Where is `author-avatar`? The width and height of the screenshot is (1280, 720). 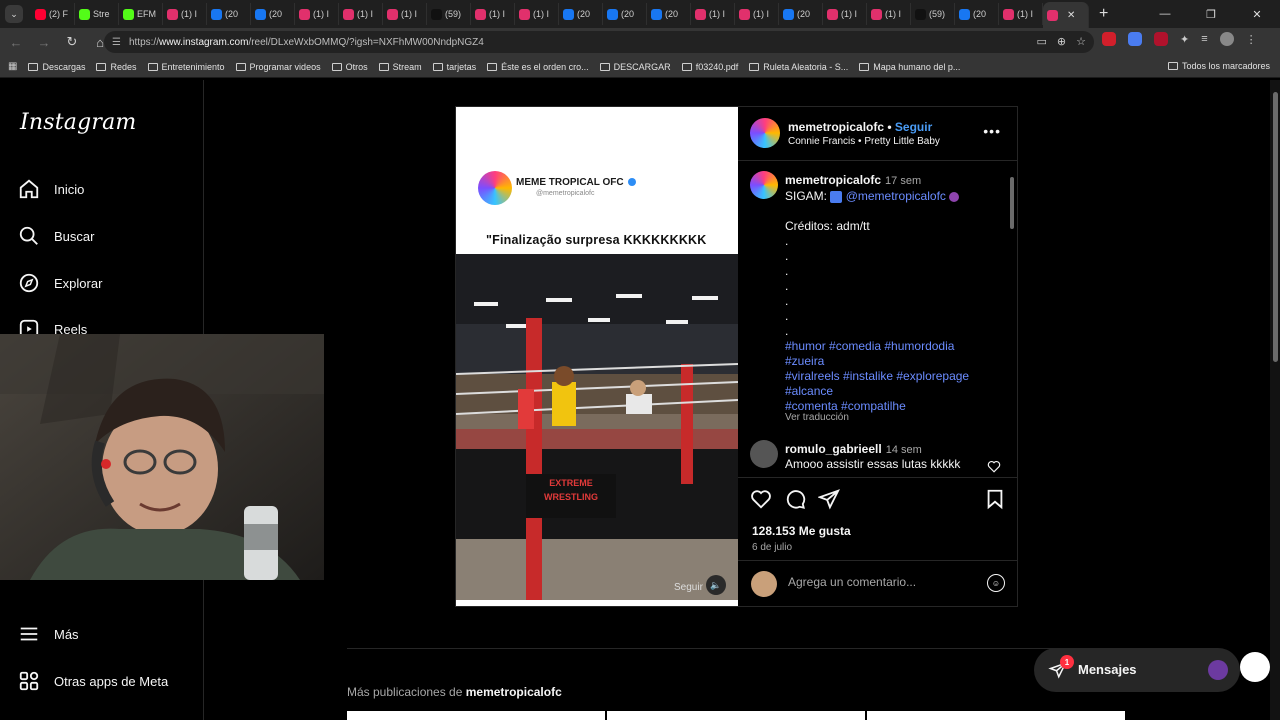
author-avatar is located at coordinates (765, 133).